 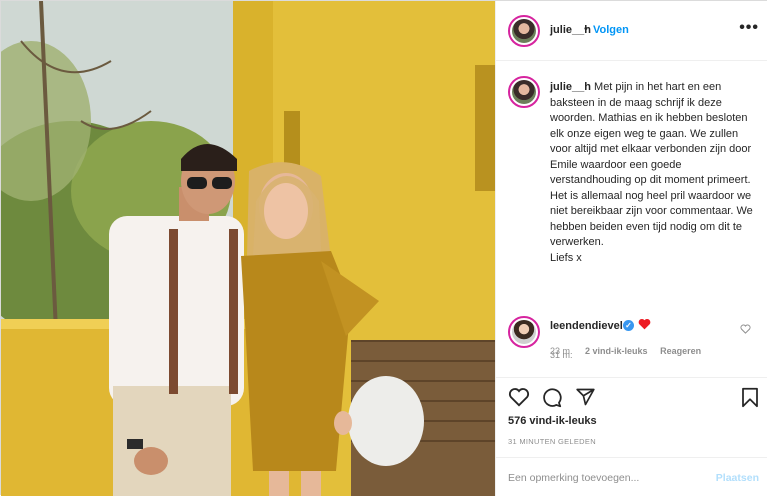 What do you see at coordinates (749, 28) in the screenshot?
I see `more-options-icon: •••` at bounding box center [749, 28].